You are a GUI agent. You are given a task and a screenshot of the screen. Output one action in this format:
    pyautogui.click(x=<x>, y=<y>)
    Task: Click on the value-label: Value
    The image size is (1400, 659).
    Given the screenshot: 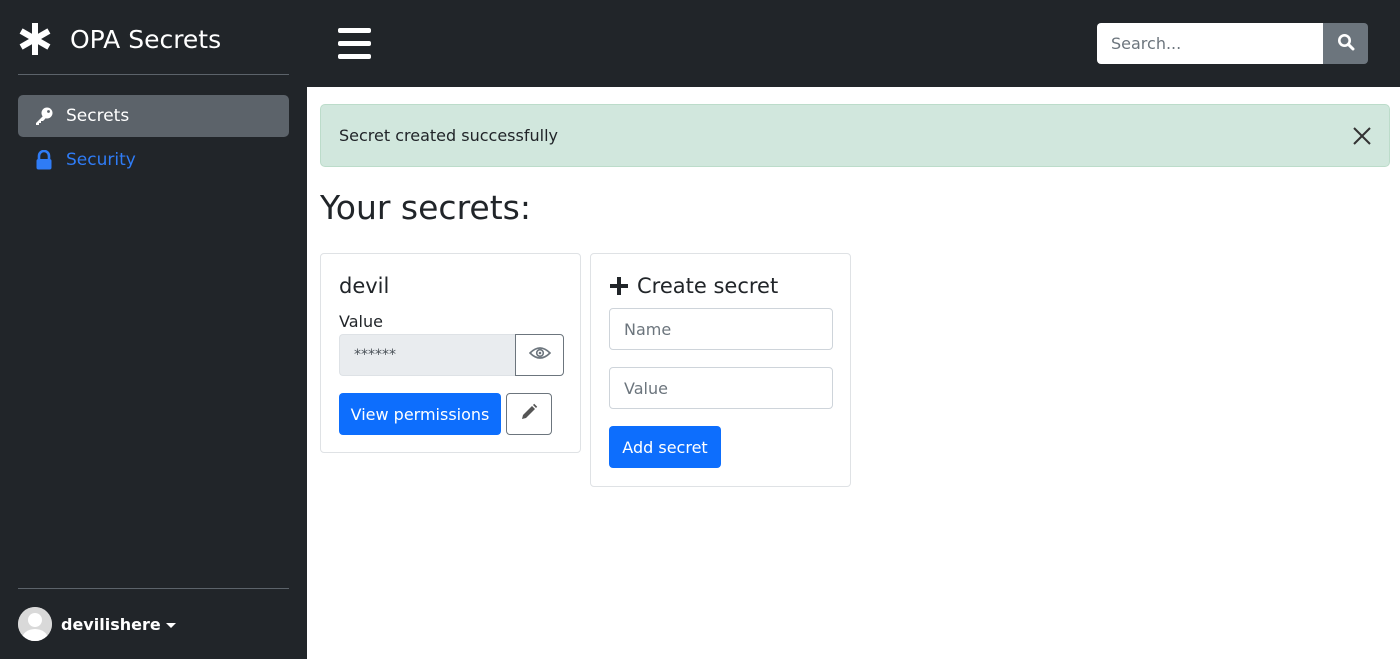 What is the action you would take?
    pyautogui.click(x=361, y=321)
    